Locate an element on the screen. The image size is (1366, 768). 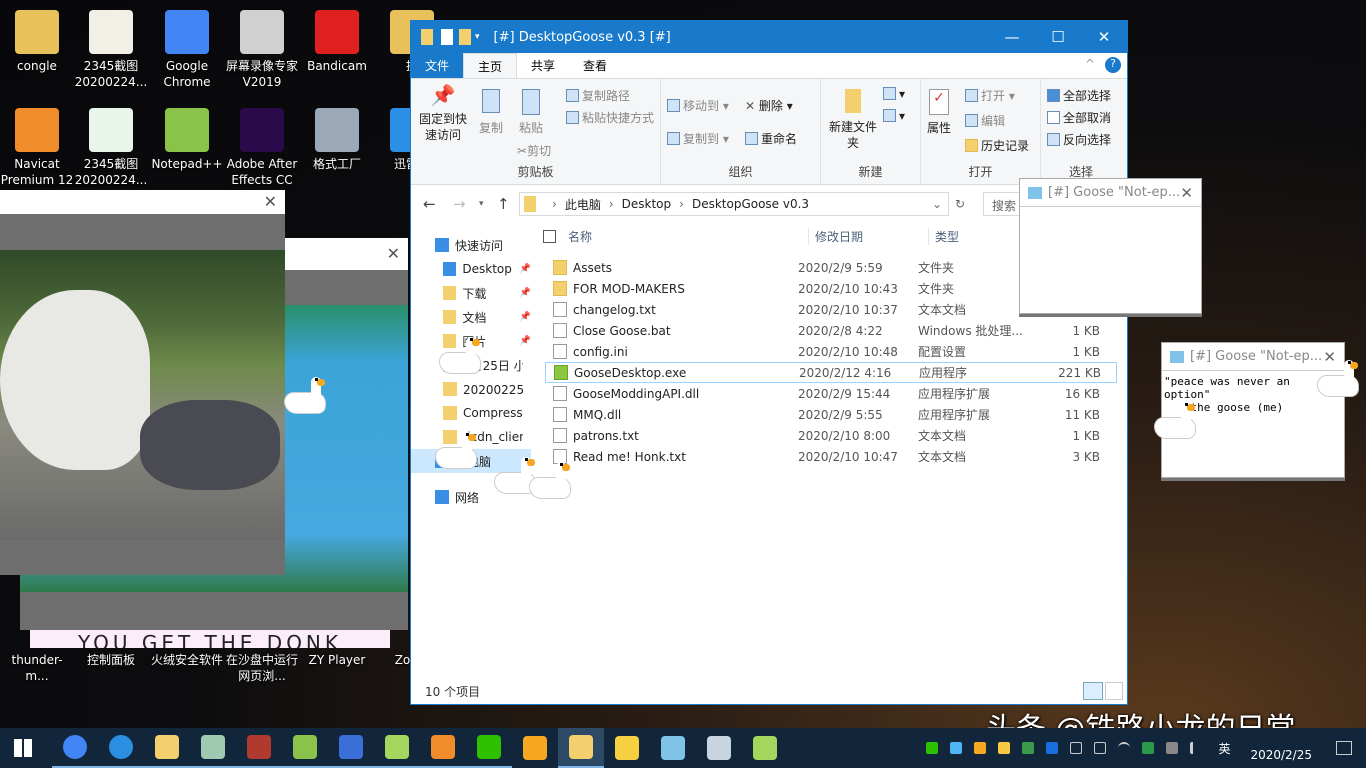
select-all-button: 全部选择 is located at coordinates (1079, 95).